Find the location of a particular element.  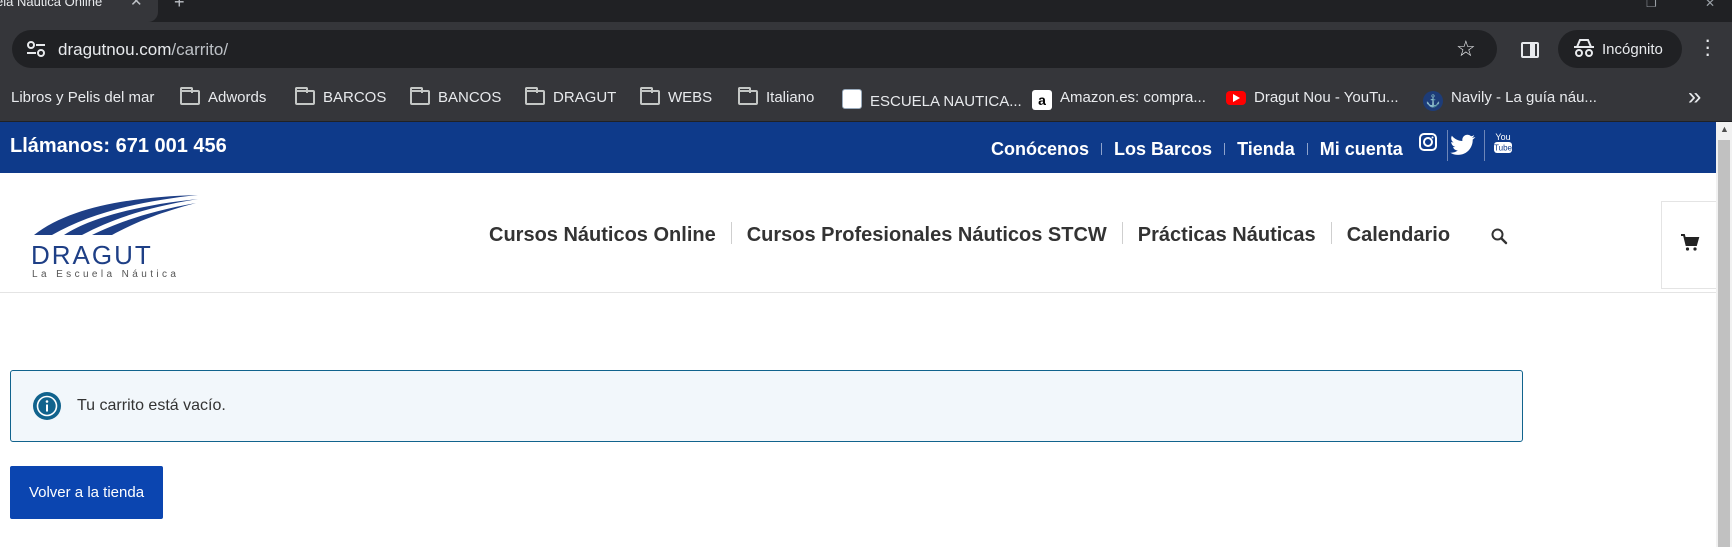

url-path: /carrito/ is located at coordinates (200, 49).